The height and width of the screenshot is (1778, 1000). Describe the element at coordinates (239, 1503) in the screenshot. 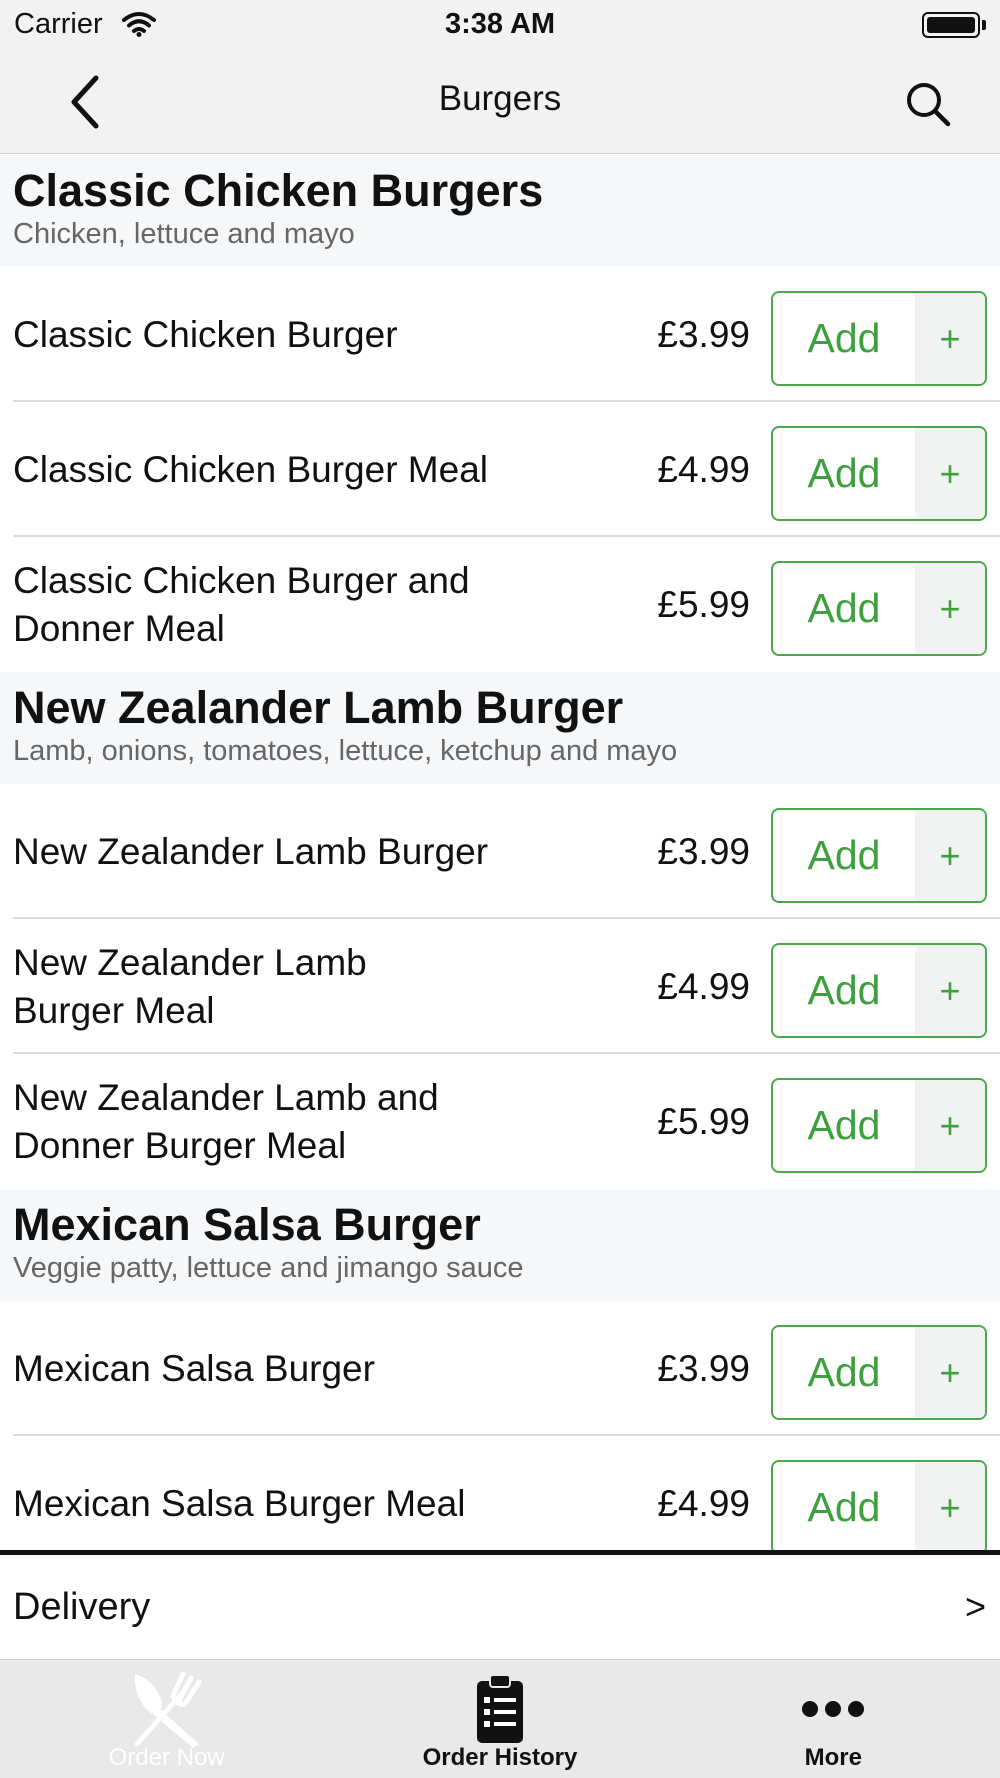

I see `item-name: Mexican Salsa Burger Meal` at that location.